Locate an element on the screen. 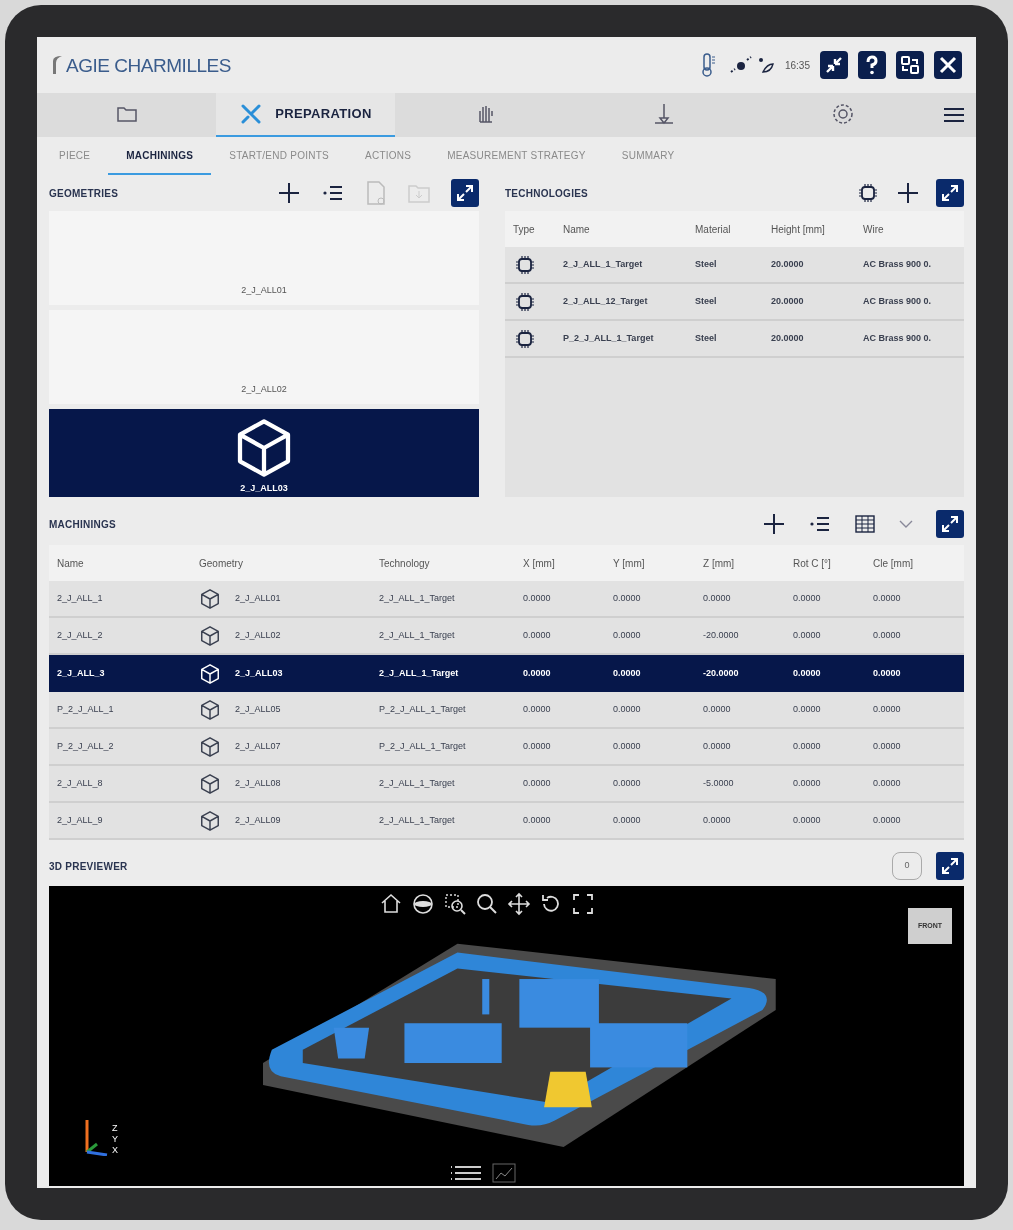 The image size is (1013, 1230). table-cell-text: AC Brass 900 0. is located at coordinates (898, 264).